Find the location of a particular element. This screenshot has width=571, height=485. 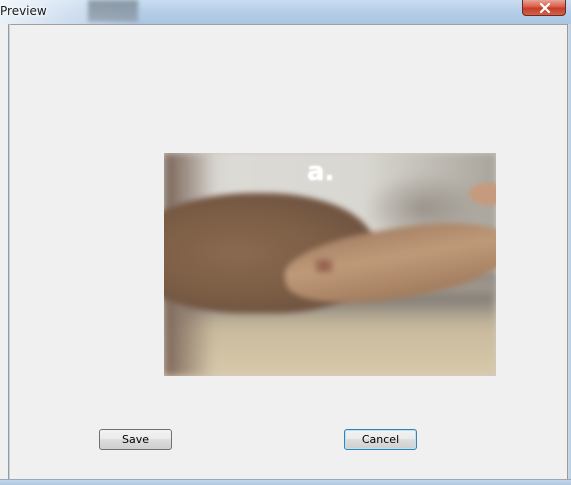

title-background-blur is located at coordinates (113, 11).